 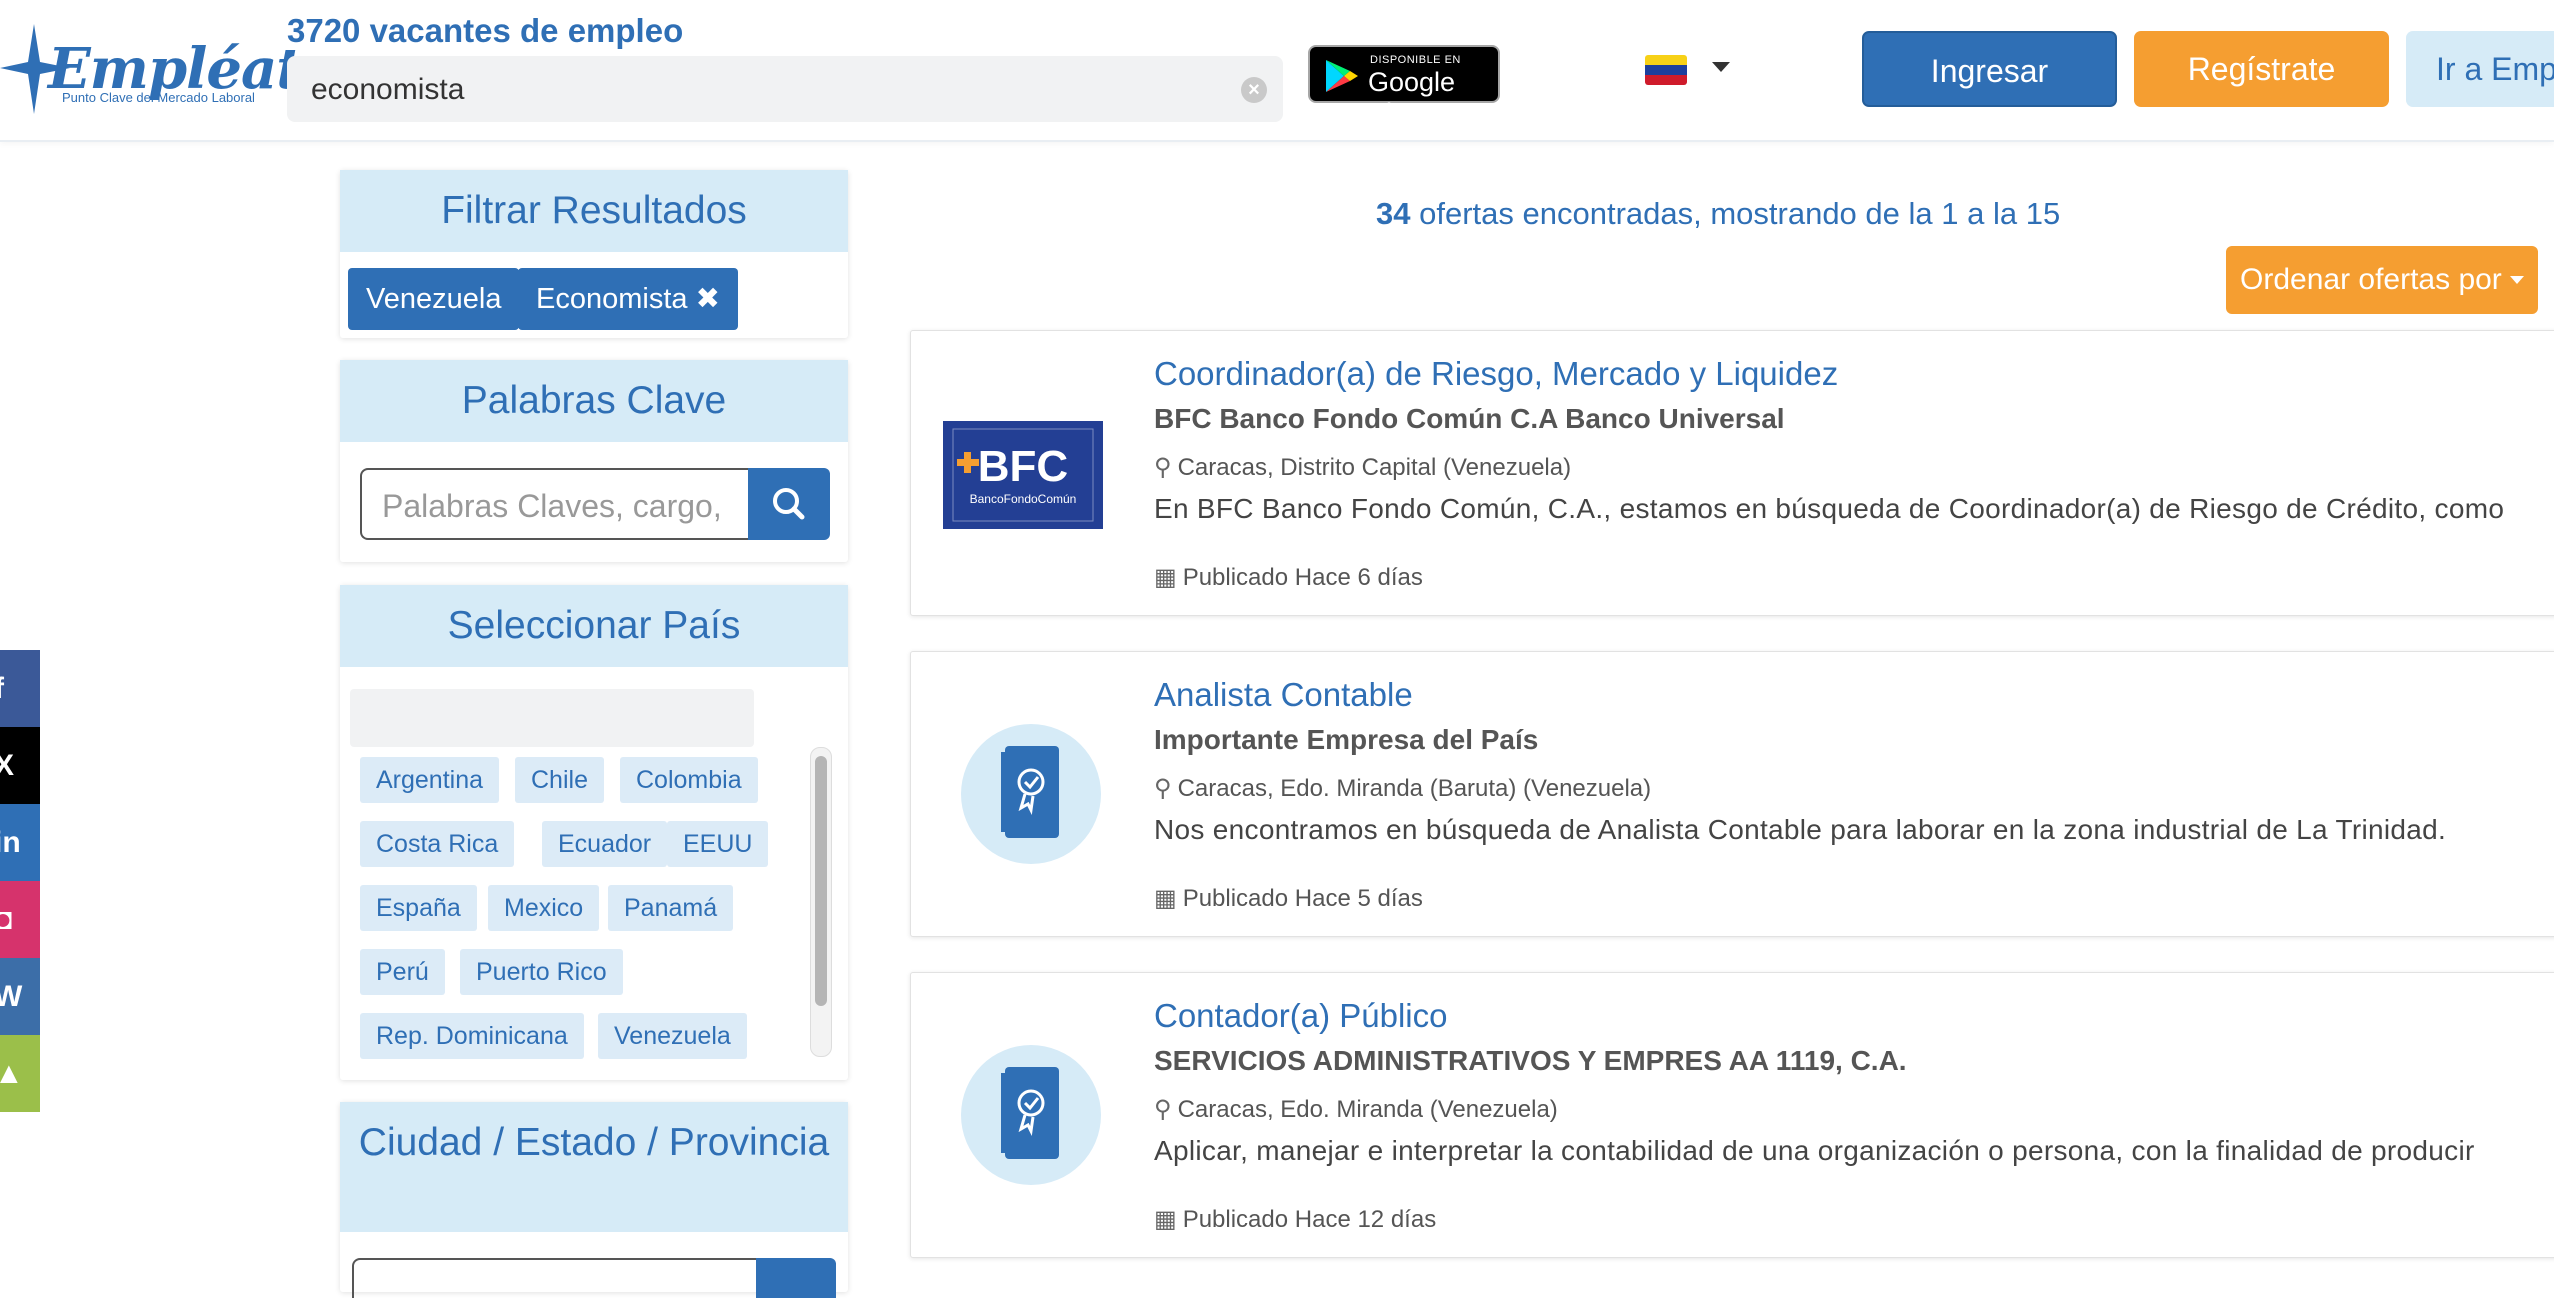 What do you see at coordinates (485, 30) in the screenshot?
I see `vacancies-count: 3720 vacantes de empleo` at bounding box center [485, 30].